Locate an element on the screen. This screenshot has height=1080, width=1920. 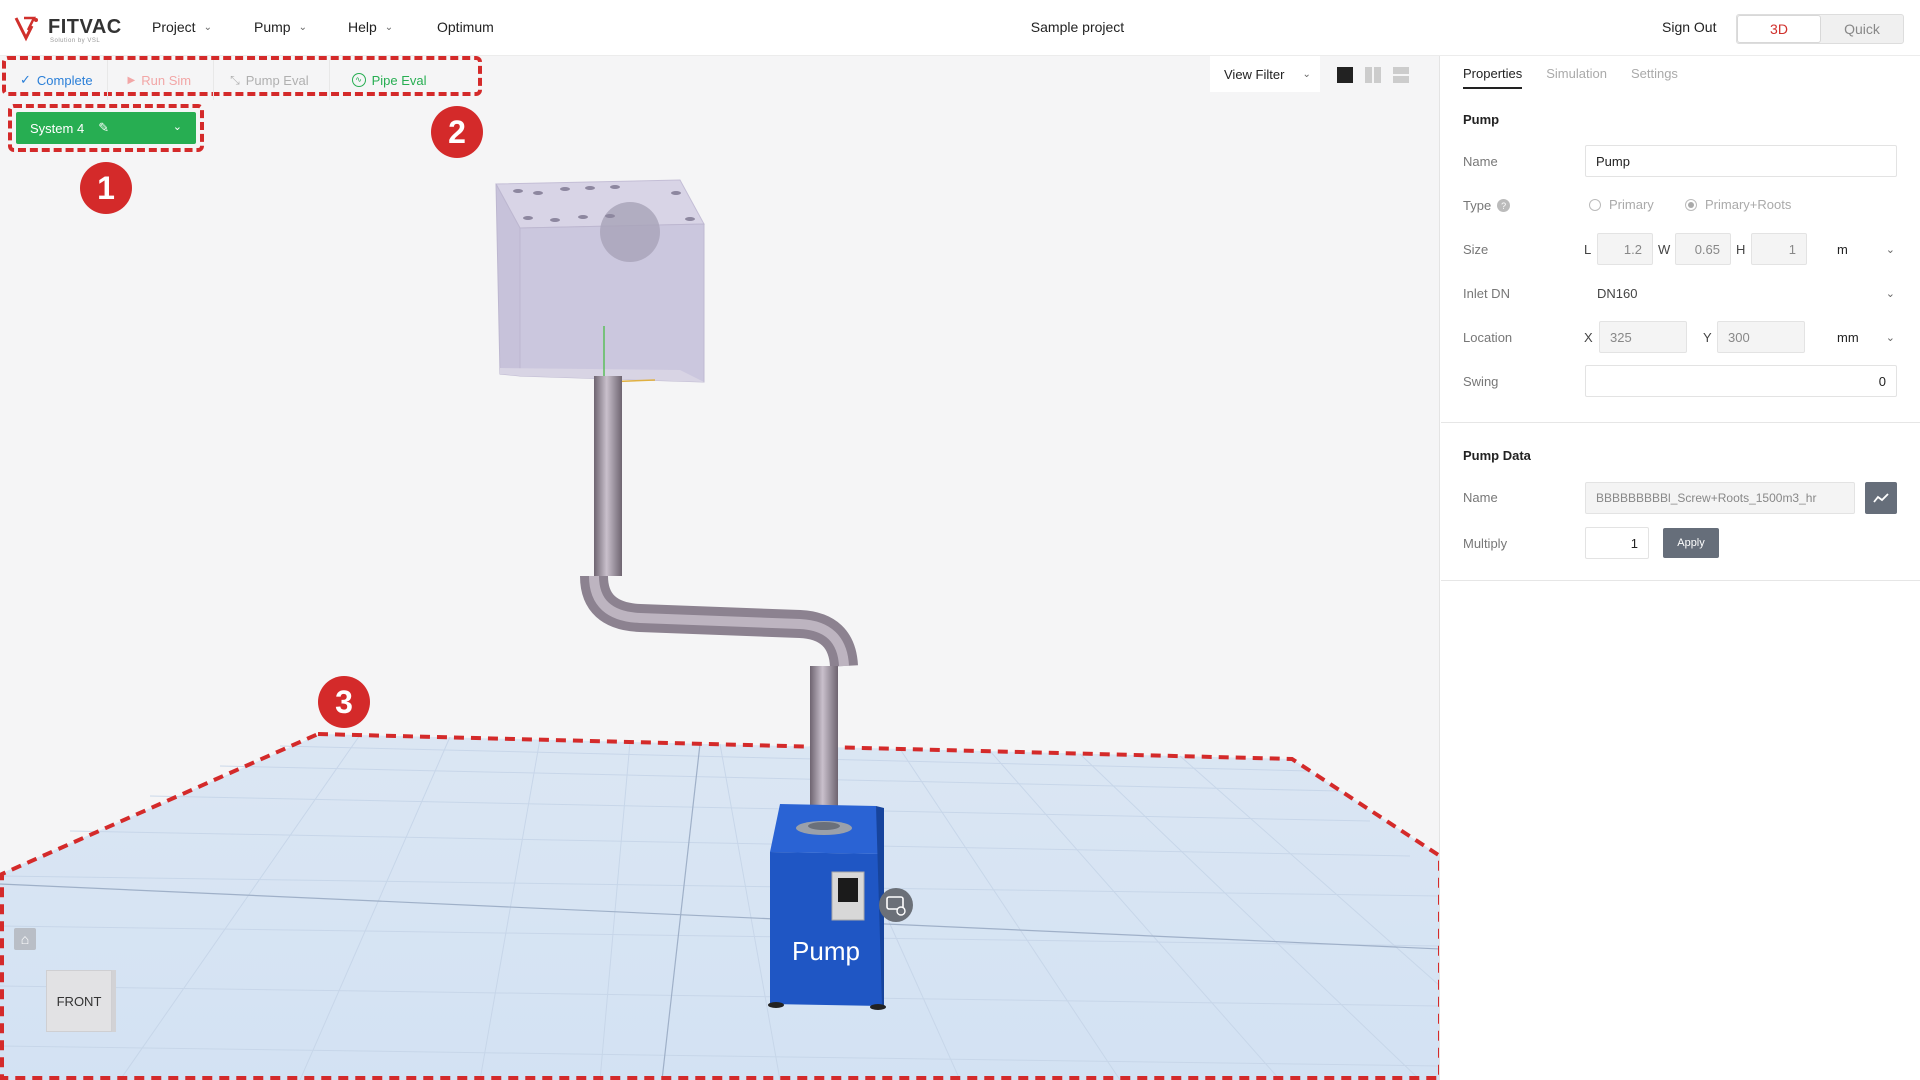
location-unit-select: mm ⌄ is located at coordinates (1864, 337).